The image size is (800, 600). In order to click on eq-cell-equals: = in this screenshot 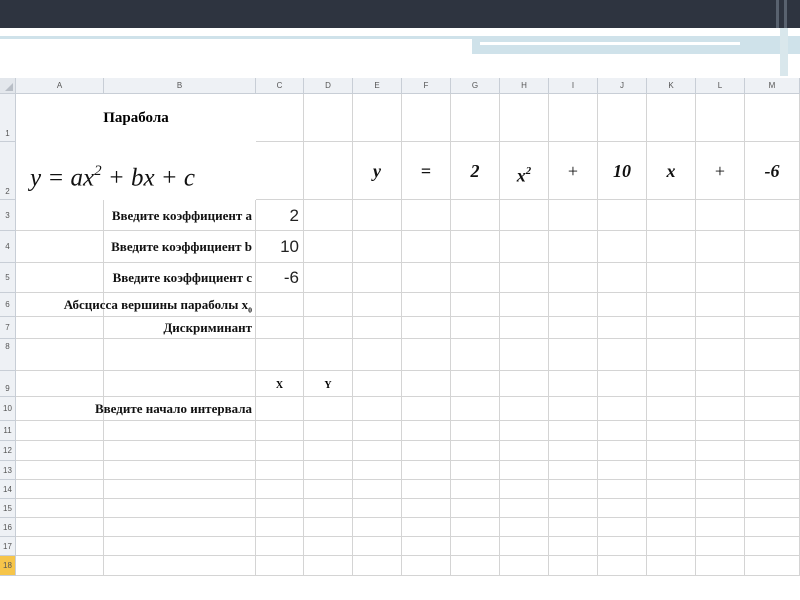, I will do `click(426, 171)`.